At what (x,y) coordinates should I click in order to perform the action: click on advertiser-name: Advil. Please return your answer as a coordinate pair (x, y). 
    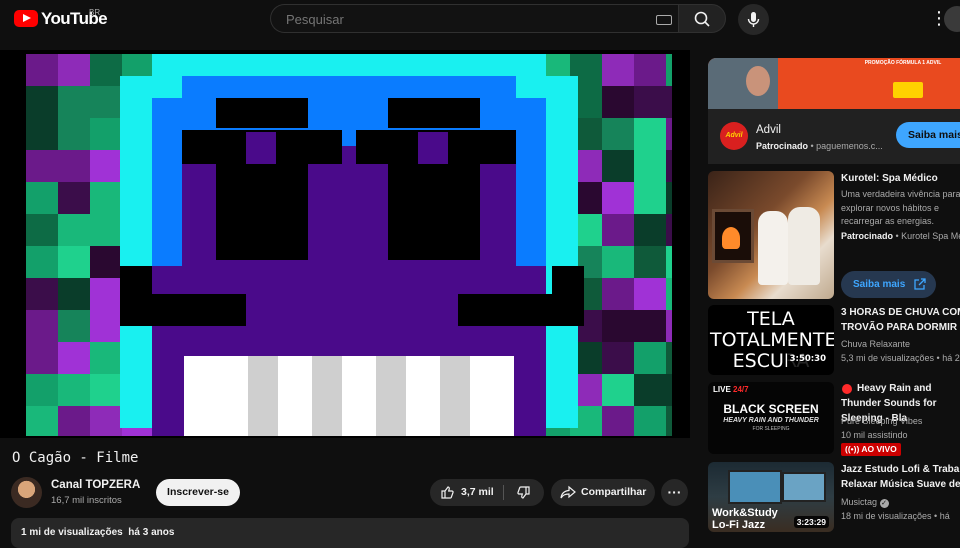
    Looking at the image, I should click on (768, 130).